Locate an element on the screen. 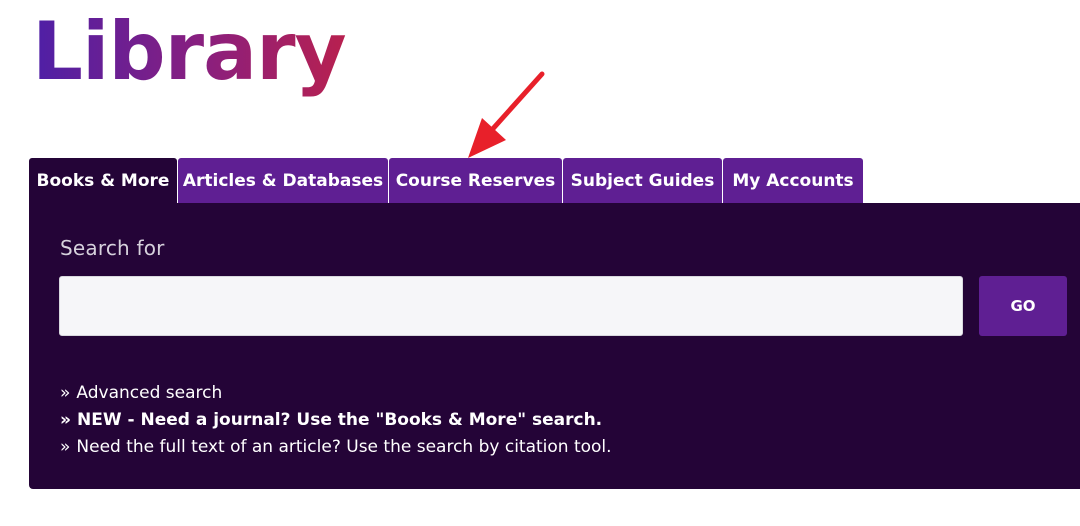 The width and height of the screenshot is (1080, 526). search-input is located at coordinates (511, 306).